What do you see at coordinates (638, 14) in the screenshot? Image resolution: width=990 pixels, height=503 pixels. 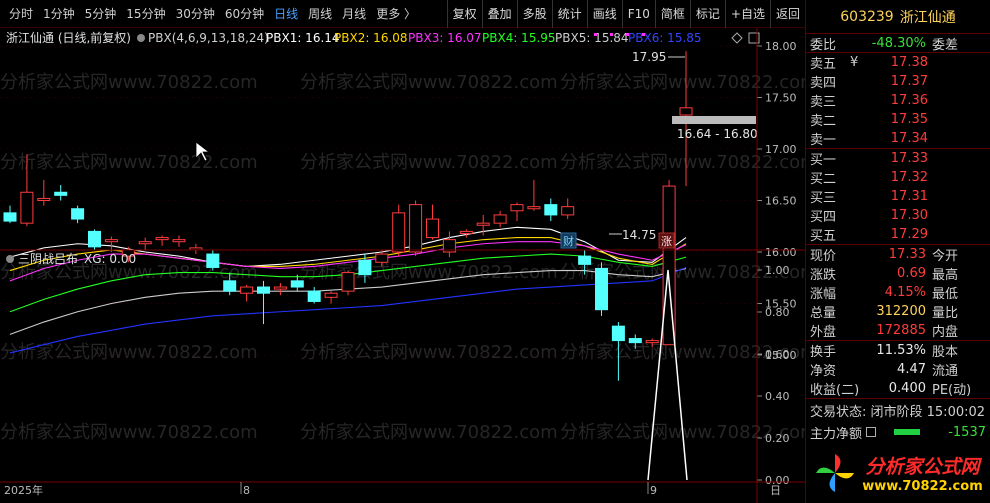 I see `tool-button-5: F10` at bounding box center [638, 14].